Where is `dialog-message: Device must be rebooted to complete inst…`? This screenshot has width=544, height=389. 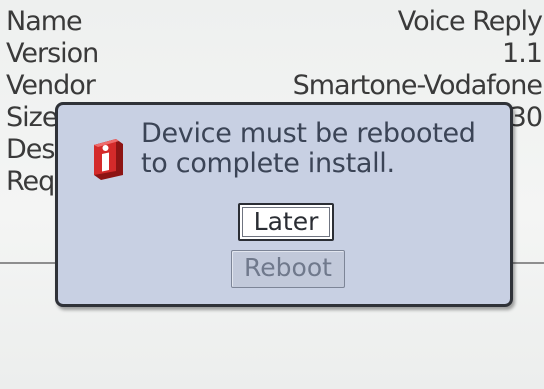
dialog-message: Device must be rebooted to complete inst… is located at coordinates (326, 149).